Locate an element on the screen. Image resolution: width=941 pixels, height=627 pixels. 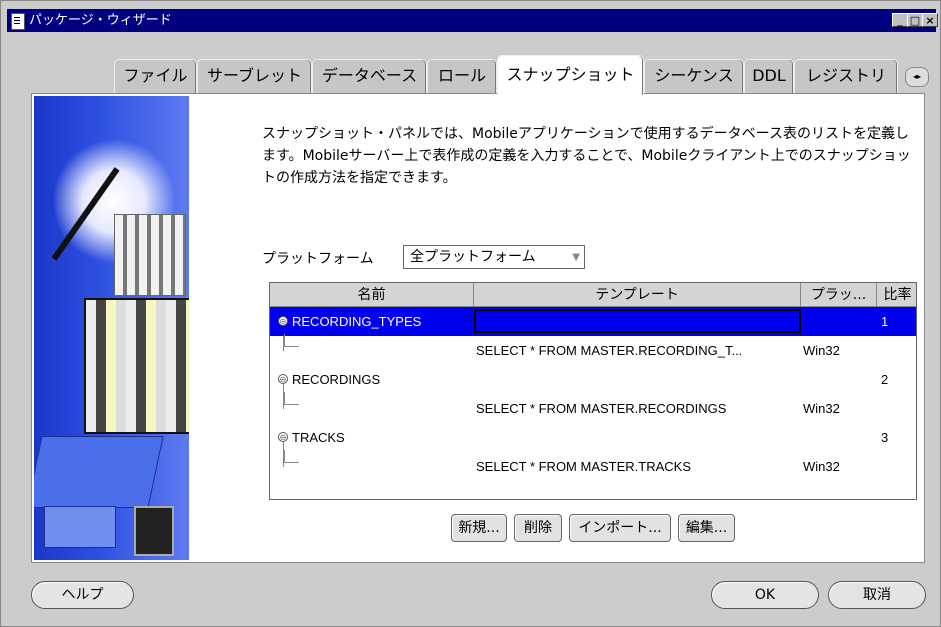
row-name: RECORDINGS is located at coordinates (336, 379).